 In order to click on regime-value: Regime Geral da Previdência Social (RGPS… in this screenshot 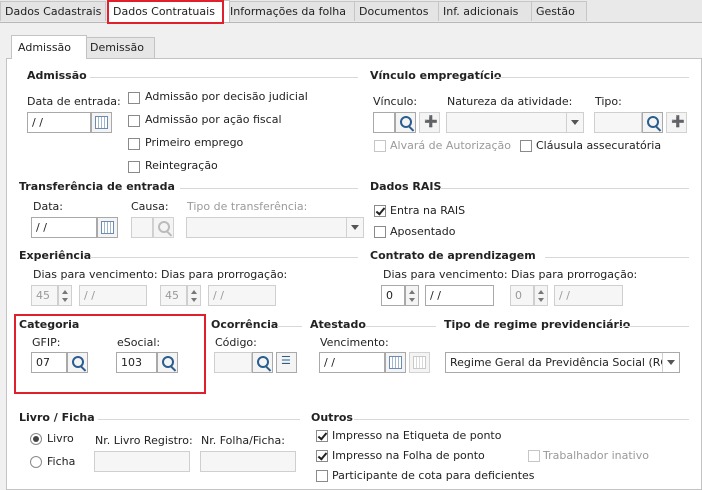, I will do `click(565, 362)`.